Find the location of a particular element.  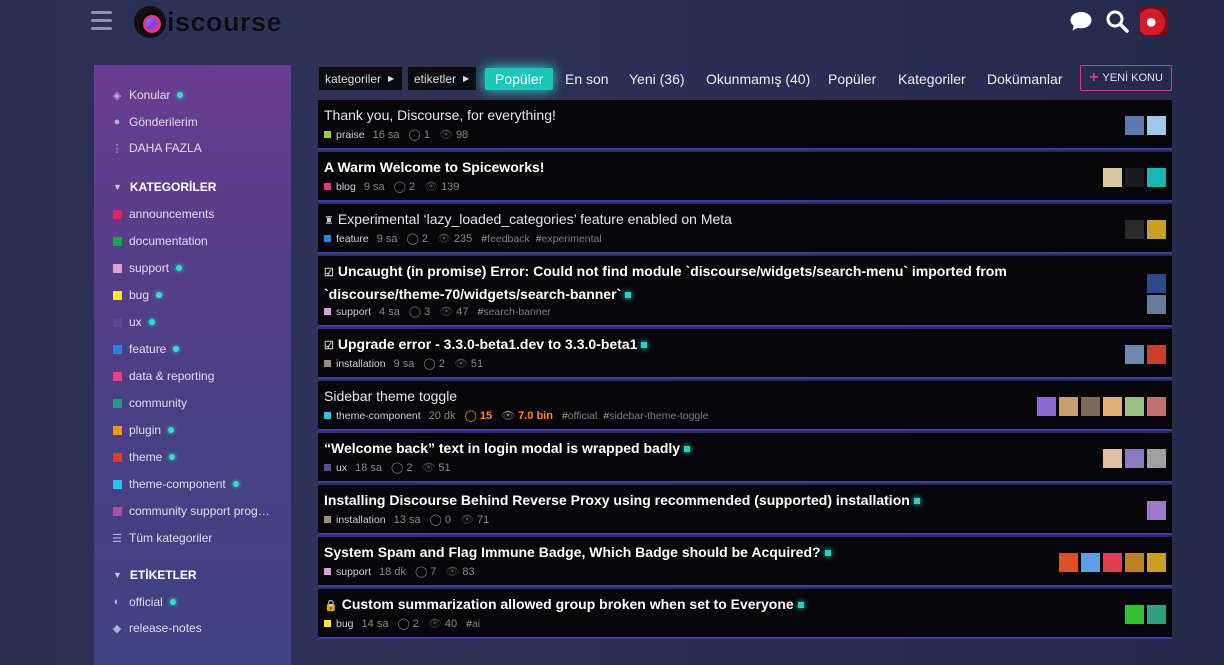

topic-age: 18 sa is located at coordinates (368, 468).